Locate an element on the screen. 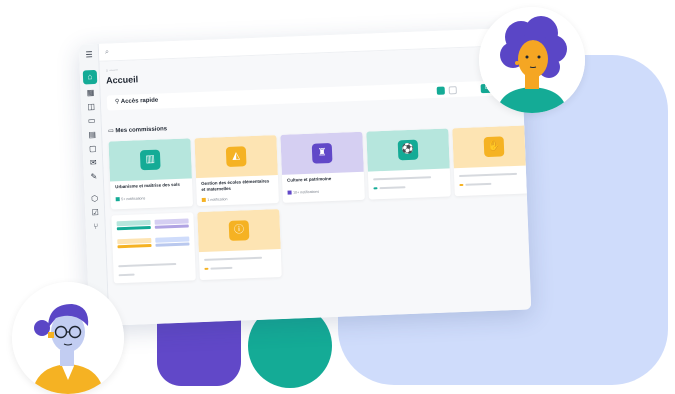 The height and width of the screenshot is (394, 675). folder-icon: ▭ is located at coordinates (110, 131).